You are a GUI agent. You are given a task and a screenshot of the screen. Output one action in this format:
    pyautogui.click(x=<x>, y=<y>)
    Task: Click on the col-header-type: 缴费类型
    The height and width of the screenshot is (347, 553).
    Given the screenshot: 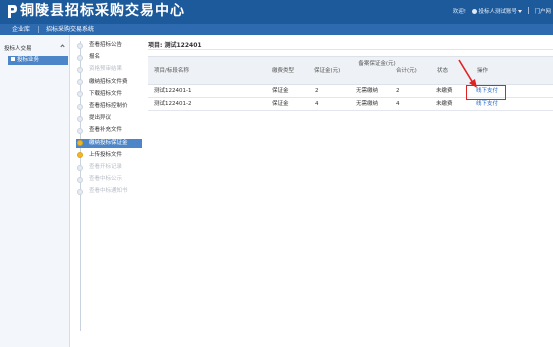 What is the action you would take?
    pyautogui.click(x=283, y=71)
    